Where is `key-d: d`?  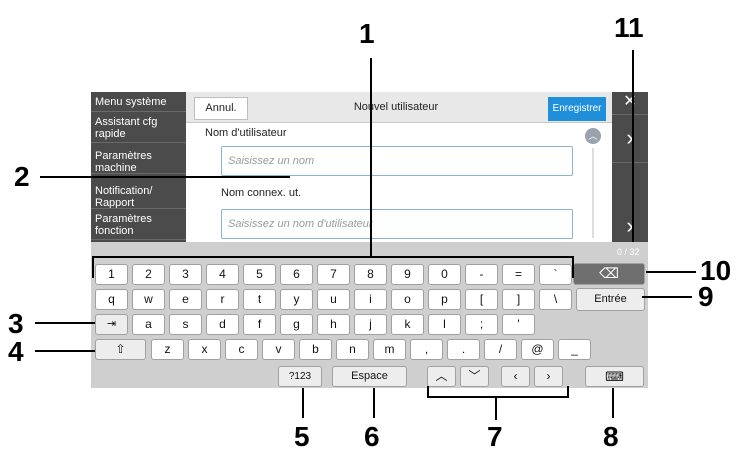 key-d: d is located at coordinates (222, 324).